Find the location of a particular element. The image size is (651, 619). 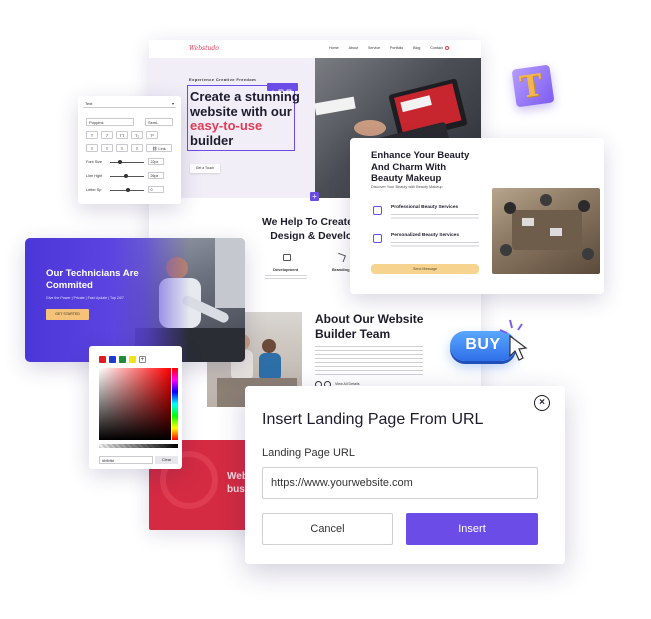

url-field-label: Landing Page URL is located at coordinates (308, 453).